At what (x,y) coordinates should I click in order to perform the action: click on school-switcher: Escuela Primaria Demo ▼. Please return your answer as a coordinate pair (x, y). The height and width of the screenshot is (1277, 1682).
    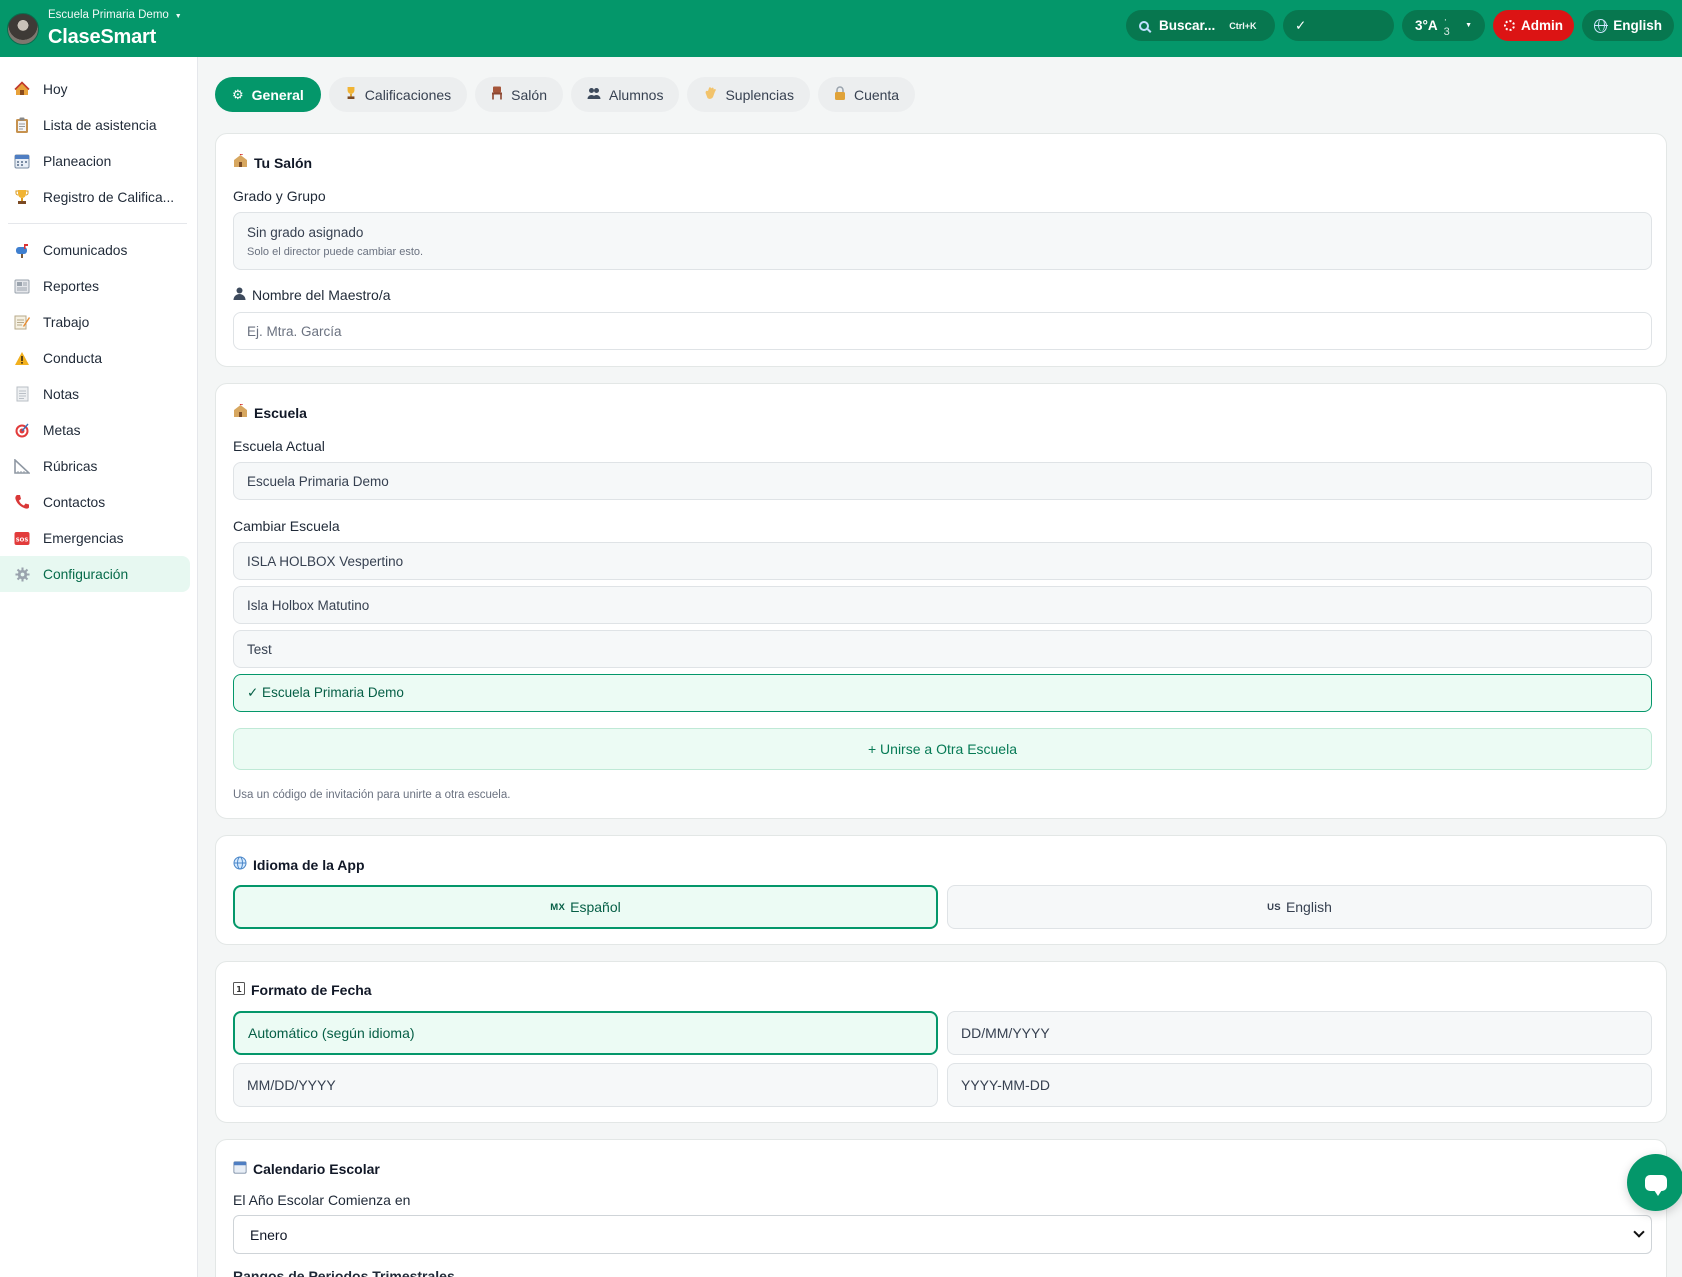
    Looking at the image, I should click on (115, 16).